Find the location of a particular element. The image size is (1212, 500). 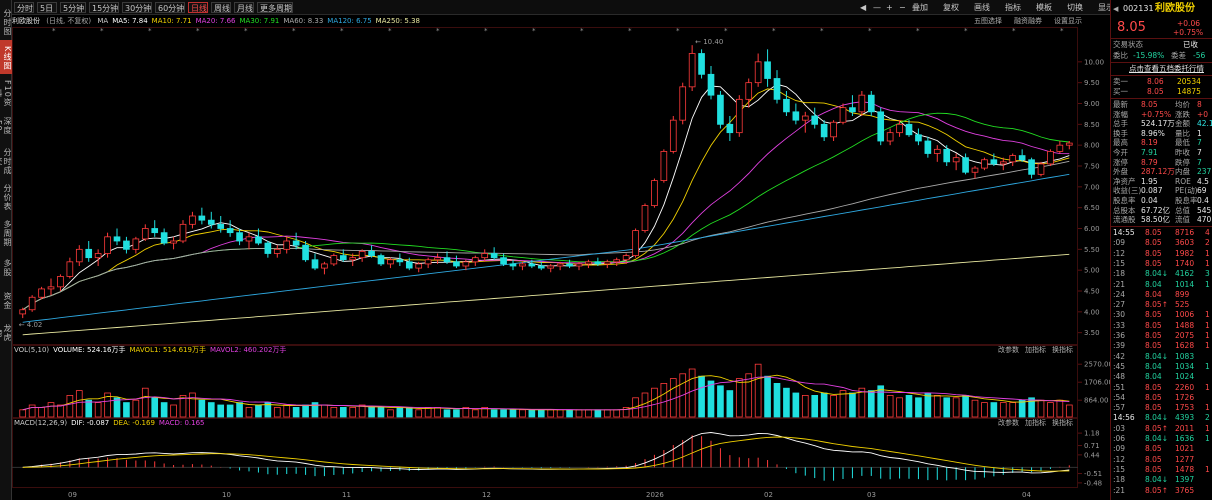

tick-count: 4 is located at coordinates (1207, 232).